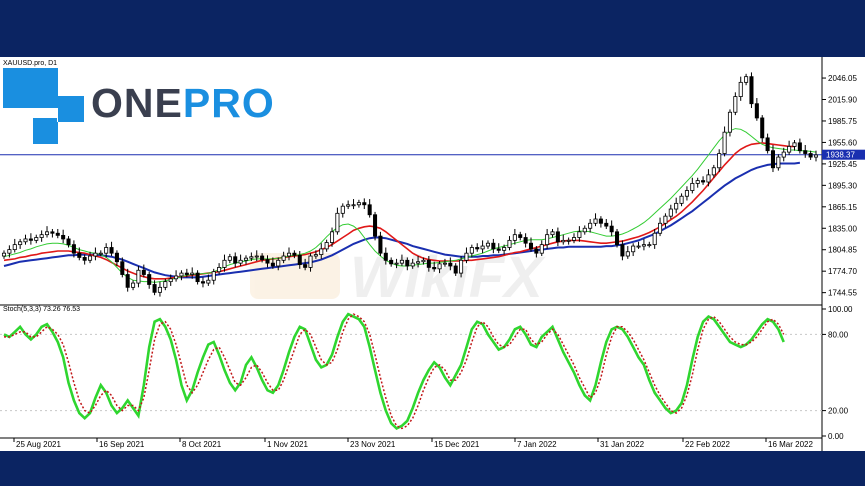  What do you see at coordinates (287, 444) in the screenshot?
I see `time-tick-label: 1 Nov 2021` at bounding box center [287, 444].